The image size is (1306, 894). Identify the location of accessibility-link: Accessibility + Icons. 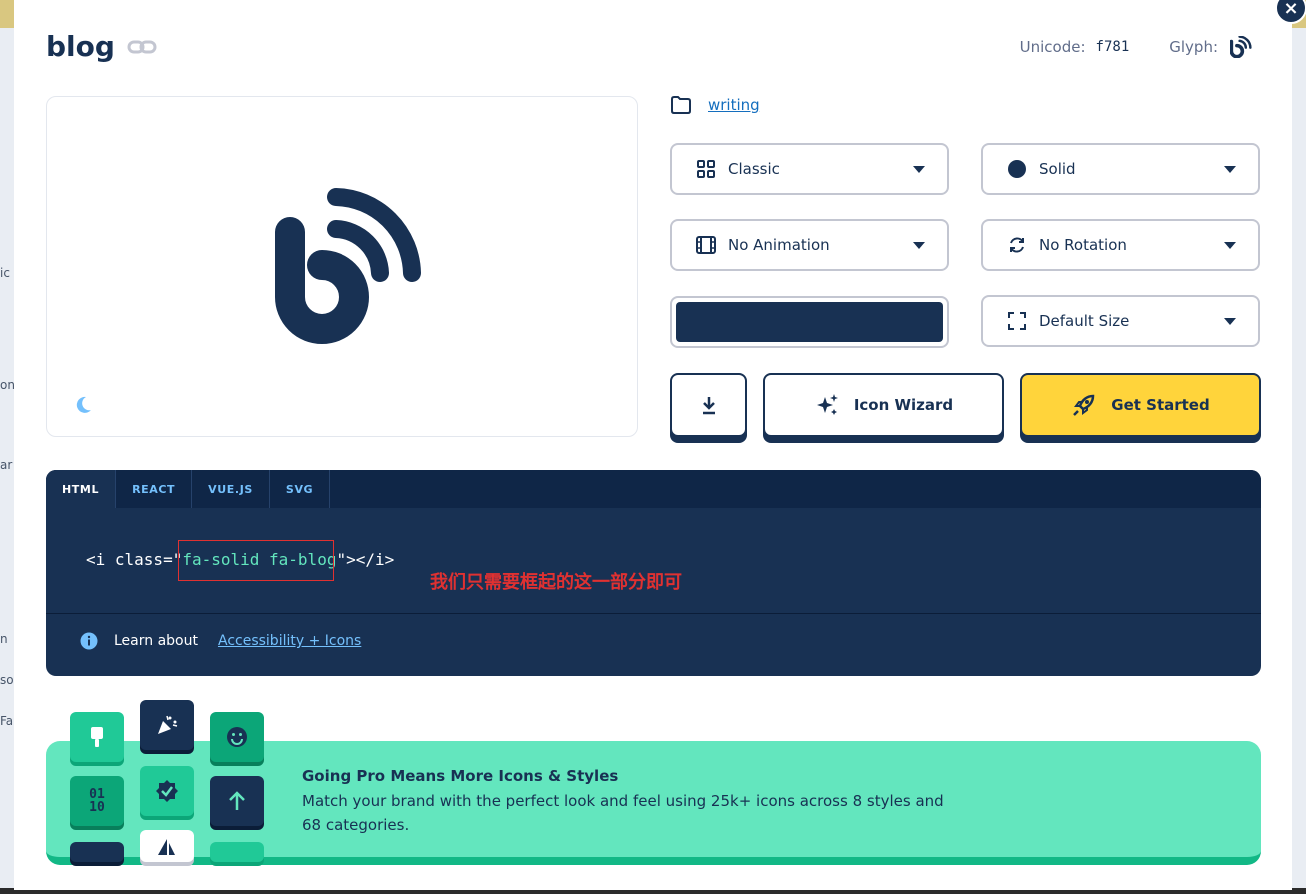
(289, 641).